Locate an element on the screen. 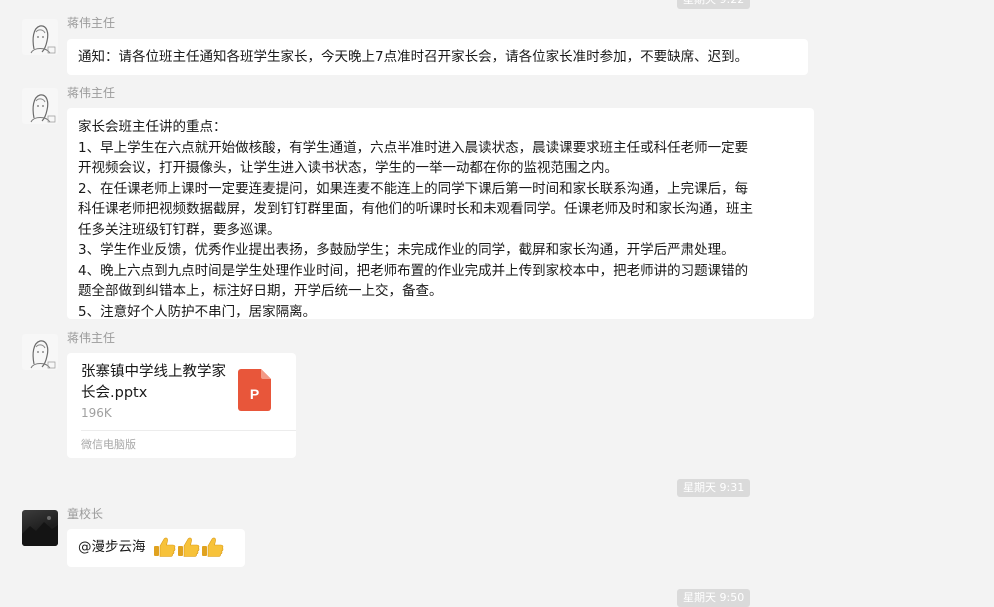  message-bubble: @漫步云海 is located at coordinates (156, 548).